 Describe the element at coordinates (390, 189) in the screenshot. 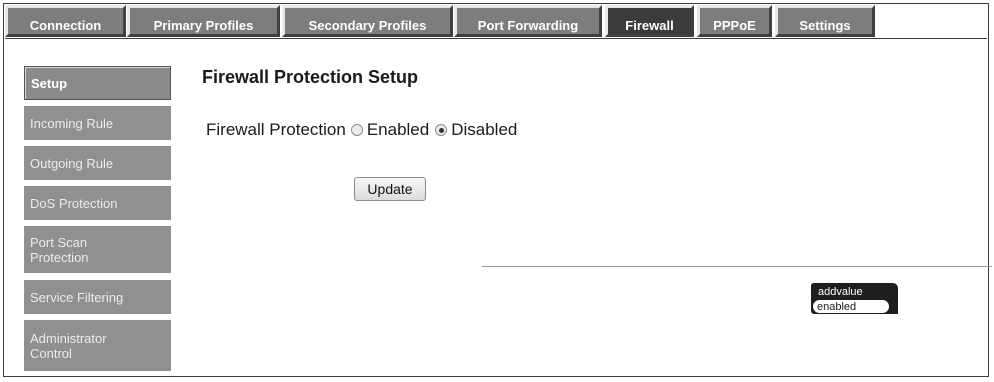

I see `update-button: Update` at that location.